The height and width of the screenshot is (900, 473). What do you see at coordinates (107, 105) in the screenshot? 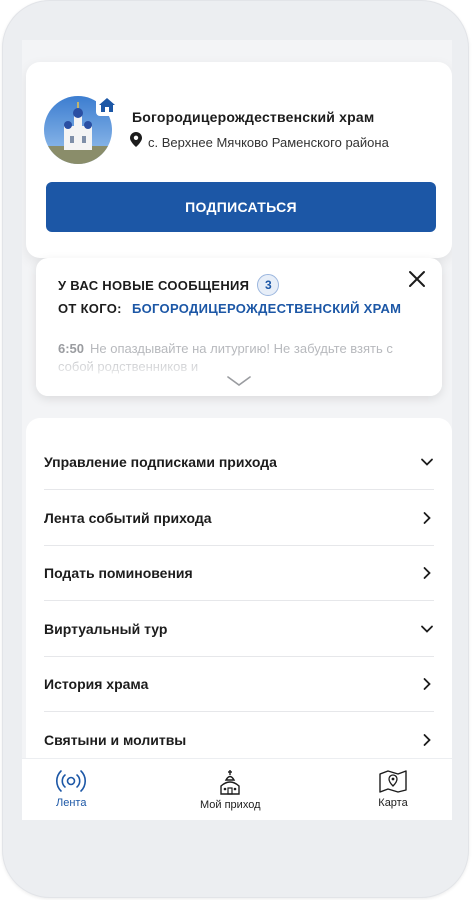
I see `home-icon` at bounding box center [107, 105].